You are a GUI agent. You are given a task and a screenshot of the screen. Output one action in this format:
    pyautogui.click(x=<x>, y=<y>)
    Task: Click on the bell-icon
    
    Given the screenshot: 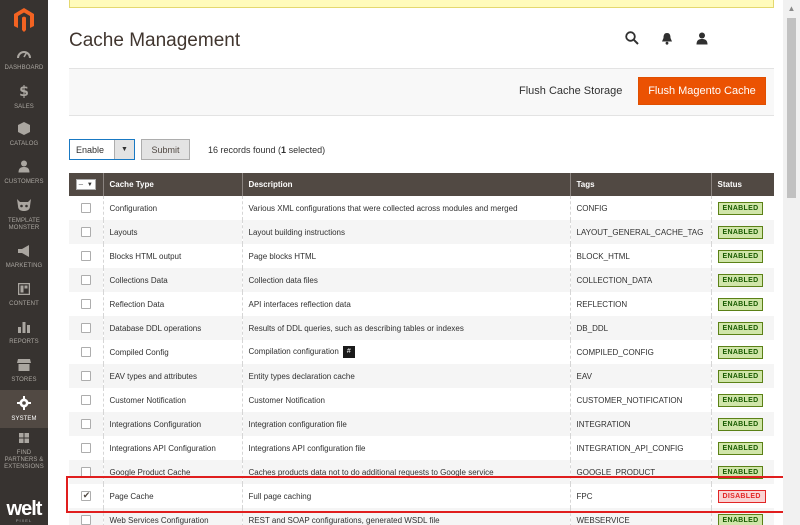 What is the action you would take?
    pyautogui.click(x=667, y=38)
    